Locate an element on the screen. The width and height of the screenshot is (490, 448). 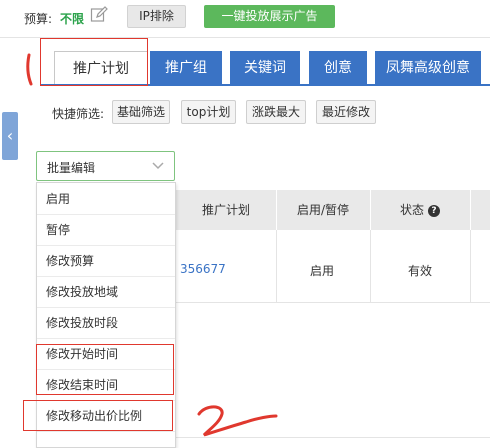
status-header-label: 状态 is located at coordinates (411, 210).